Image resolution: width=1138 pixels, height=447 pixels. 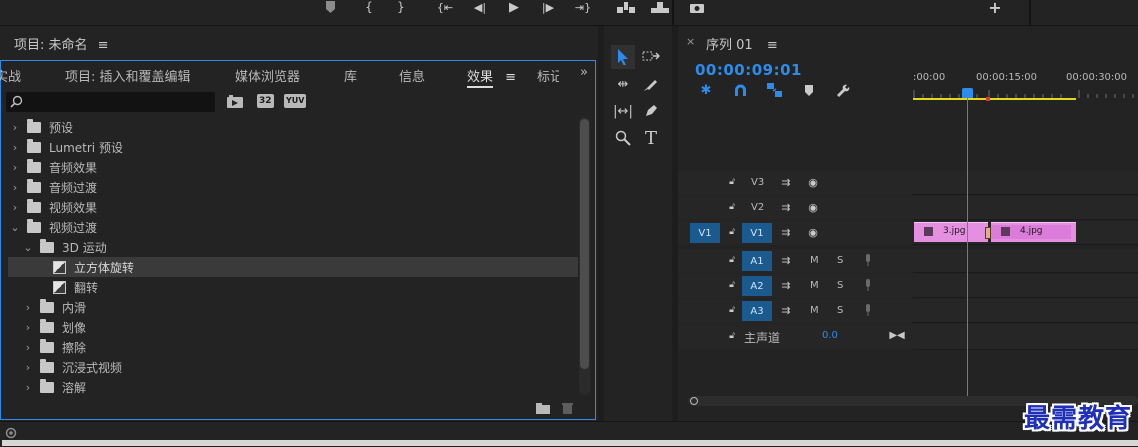 I want to click on mark-out-icon: }, so click(x=401, y=7).